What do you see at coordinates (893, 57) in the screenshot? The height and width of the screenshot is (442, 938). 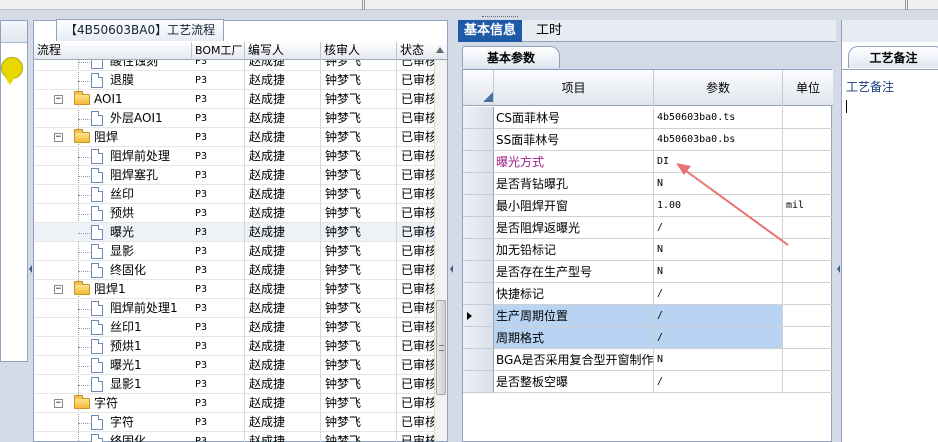 I see `notes-panel-title: 工艺备注` at bounding box center [893, 57].